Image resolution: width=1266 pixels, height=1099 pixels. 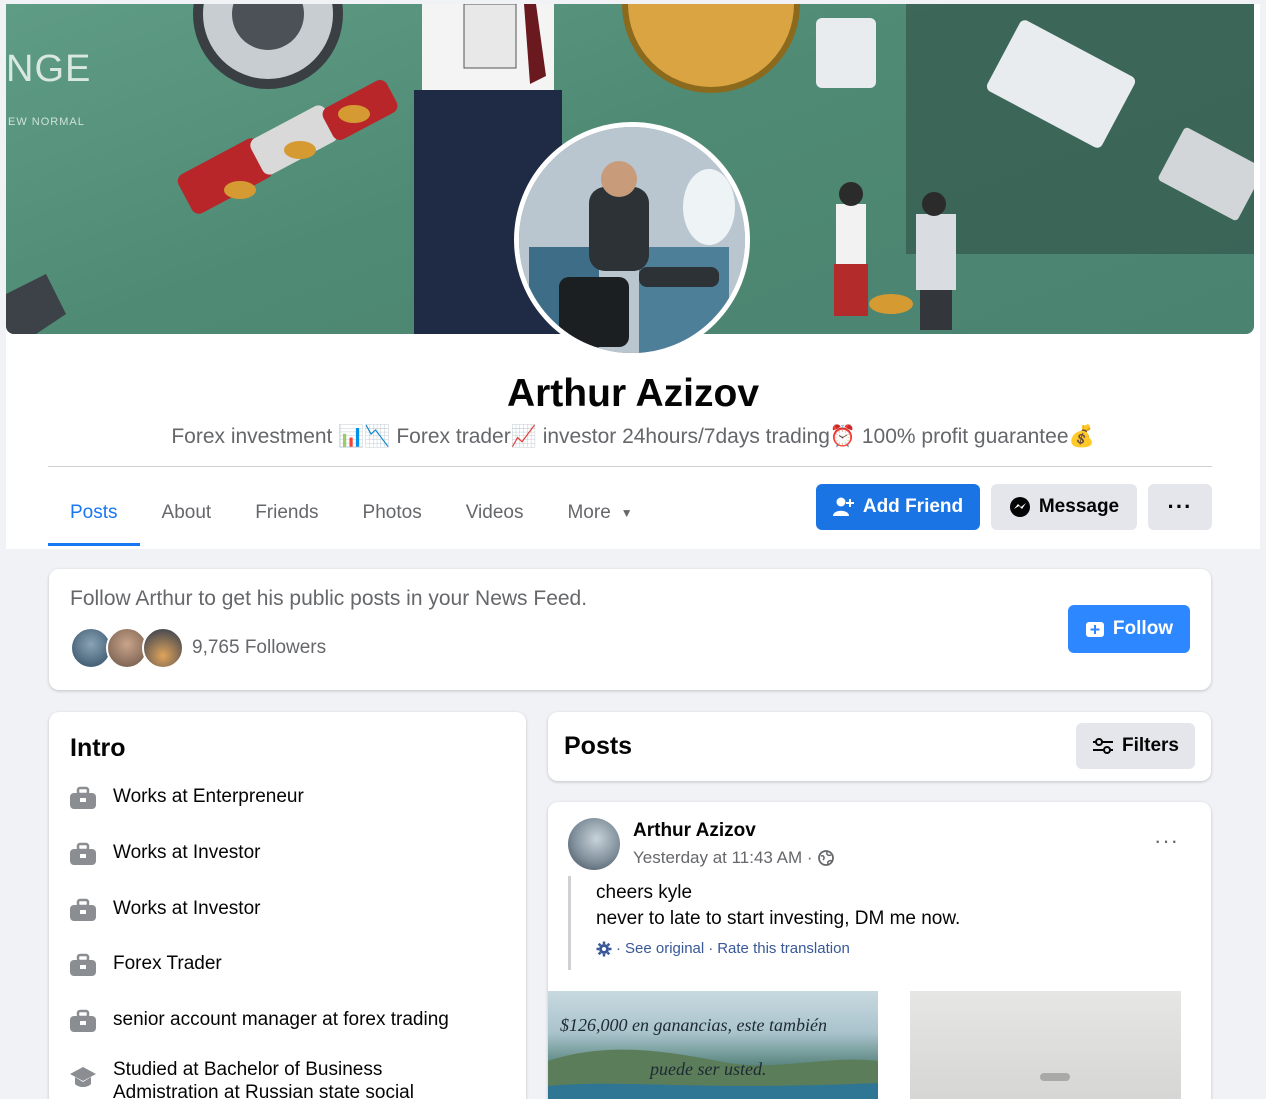 I want to click on photo-landscape, so click(x=713, y=1074).